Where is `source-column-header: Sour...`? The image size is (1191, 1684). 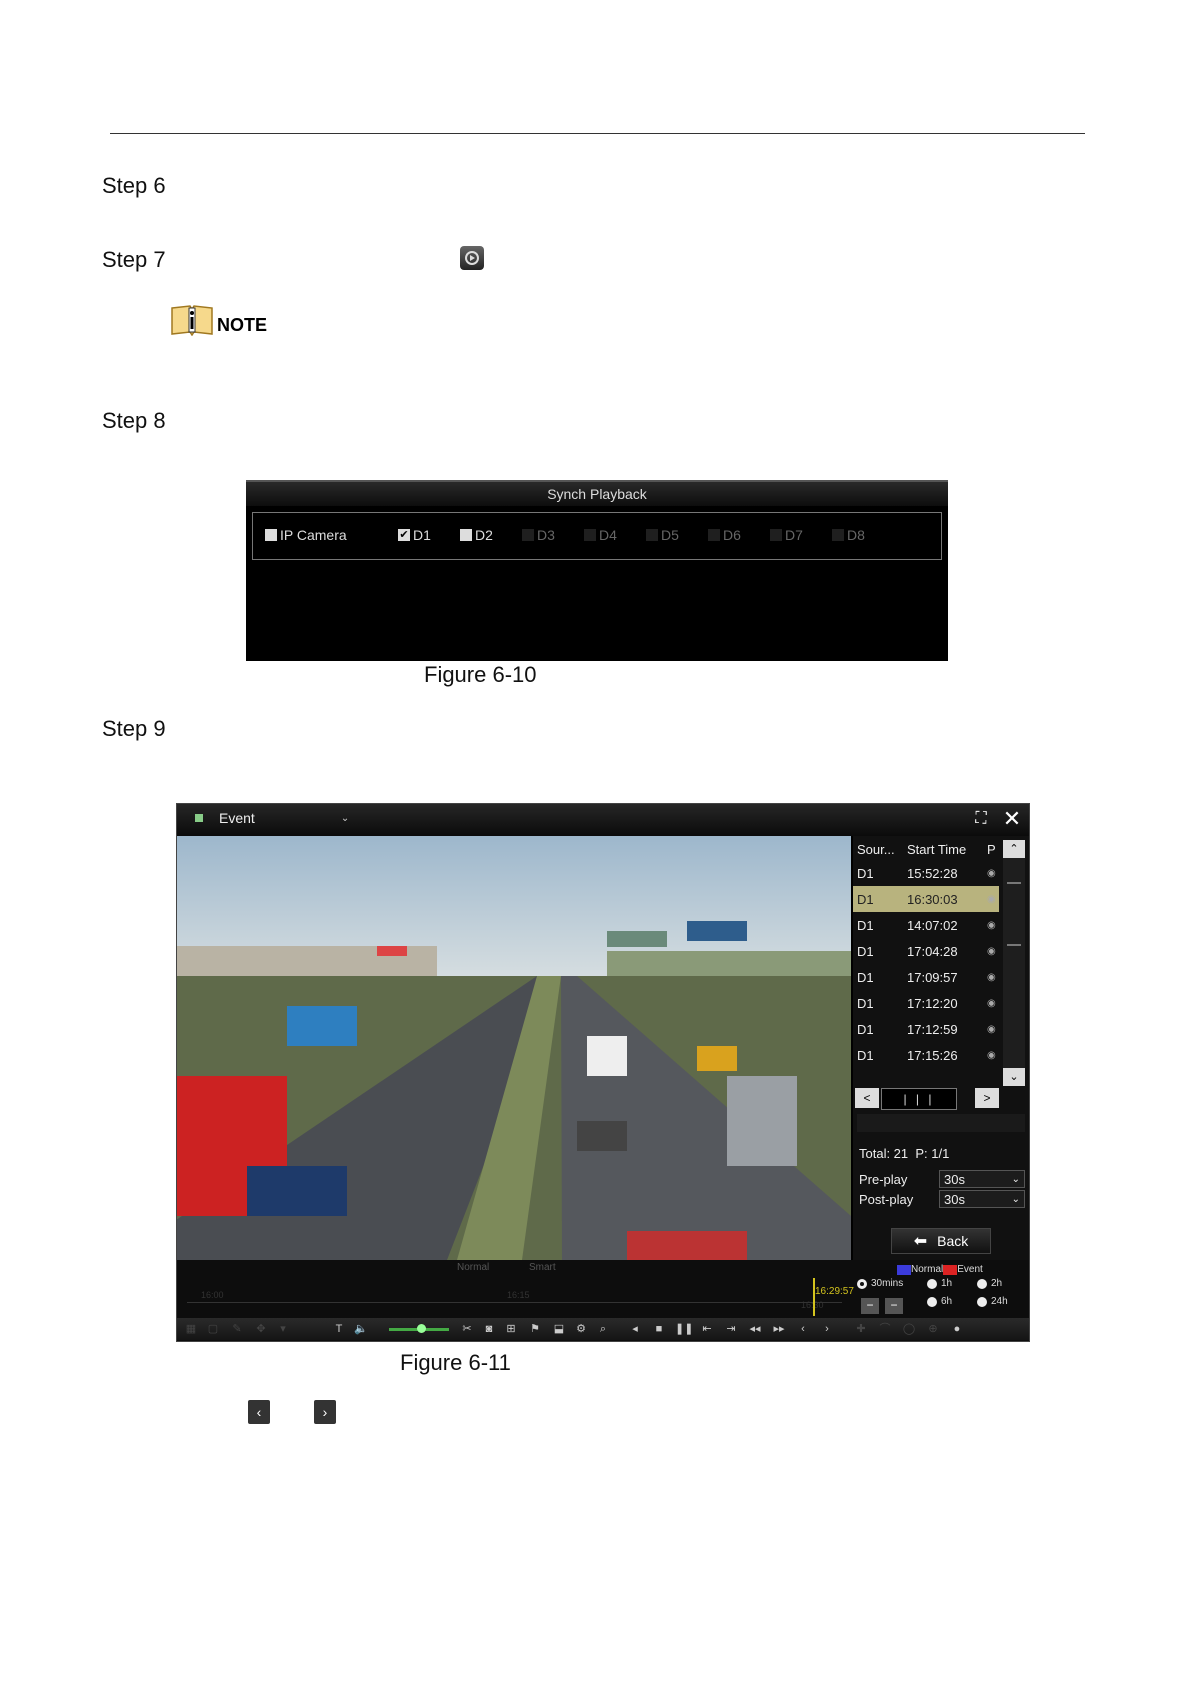
source-column-header: Sour... is located at coordinates (878, 849).